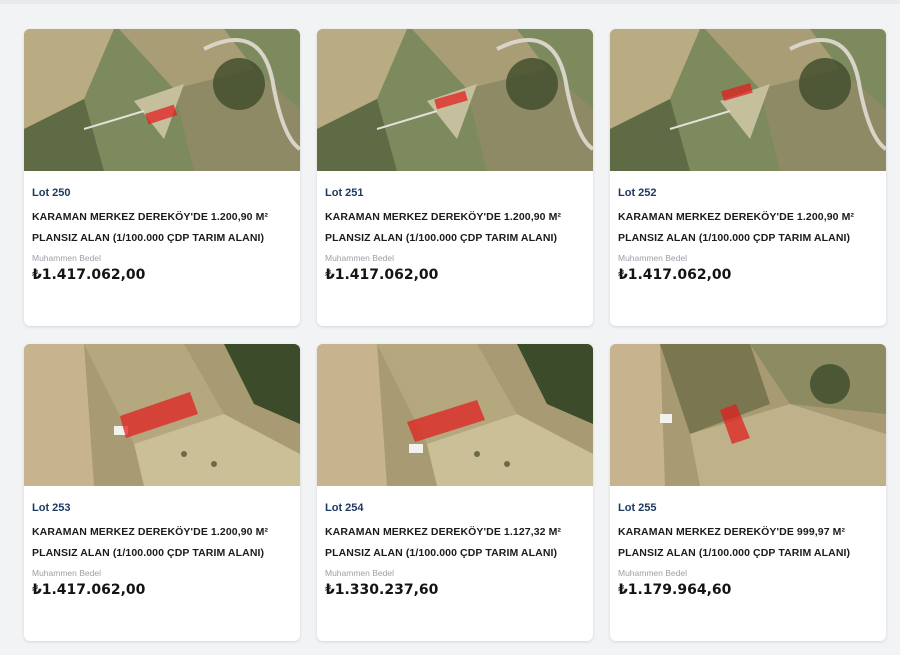 The image size is (900, 655). Describe the element at coordinates (450, 2) in the screenshot. I see `top-strip` at that location.